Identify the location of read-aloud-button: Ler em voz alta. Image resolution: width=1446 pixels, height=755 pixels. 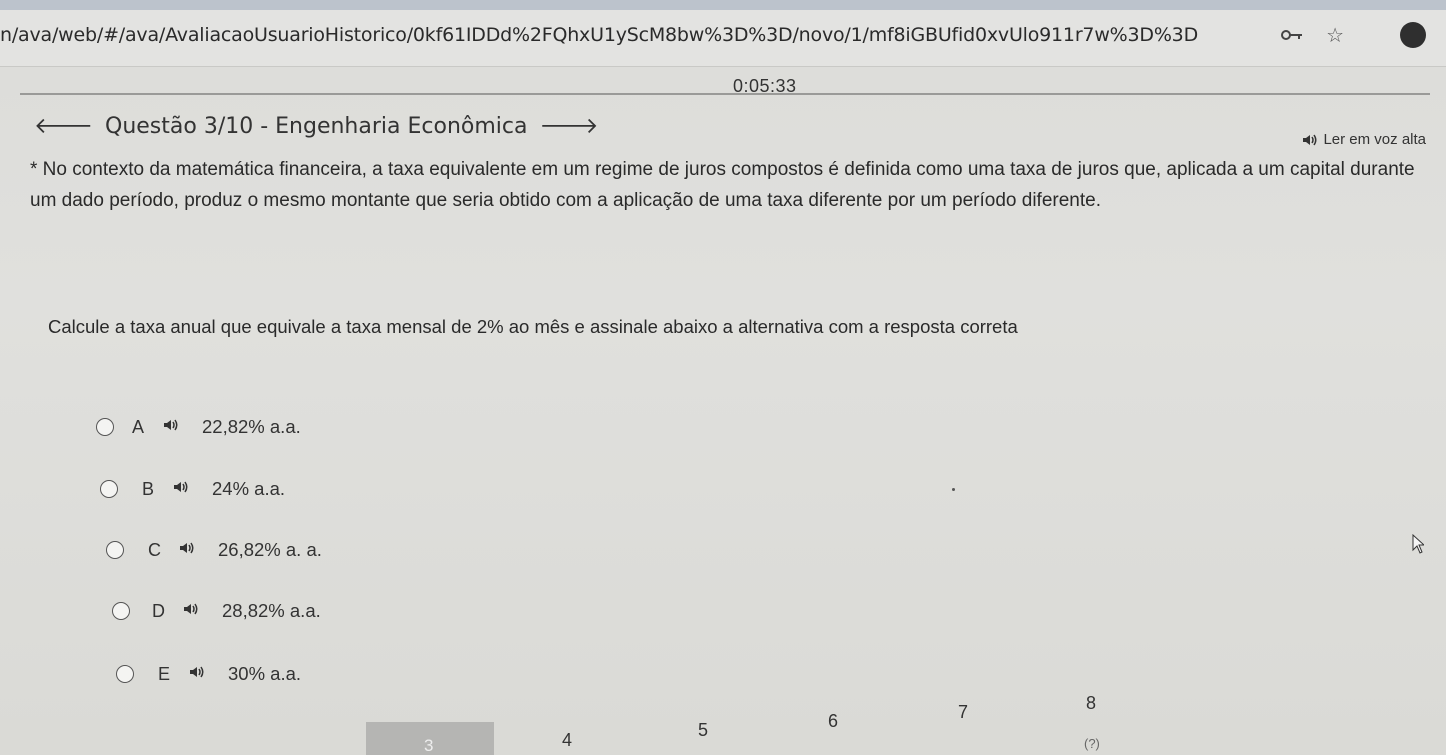
(1364, 139).